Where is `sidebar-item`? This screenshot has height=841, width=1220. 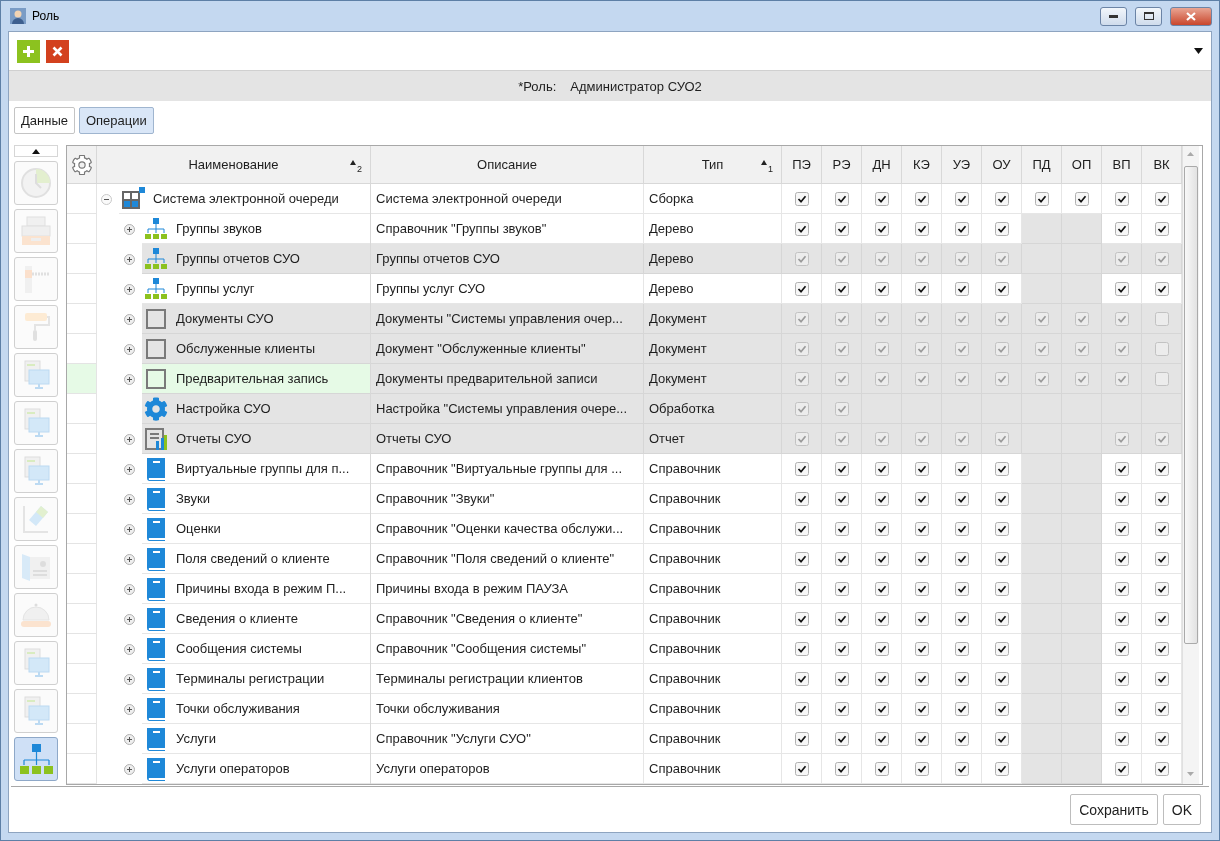
sidebar-item is located at coordinates (36, 759).